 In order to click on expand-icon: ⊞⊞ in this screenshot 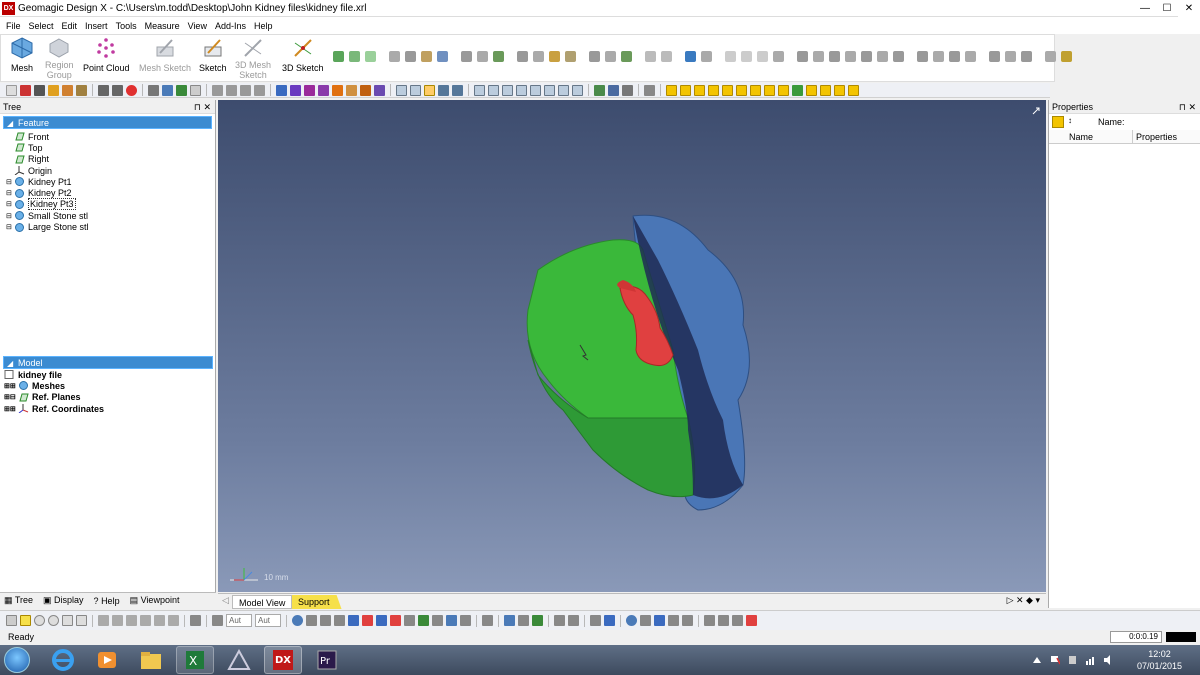, I will do `click(11, 386)`.